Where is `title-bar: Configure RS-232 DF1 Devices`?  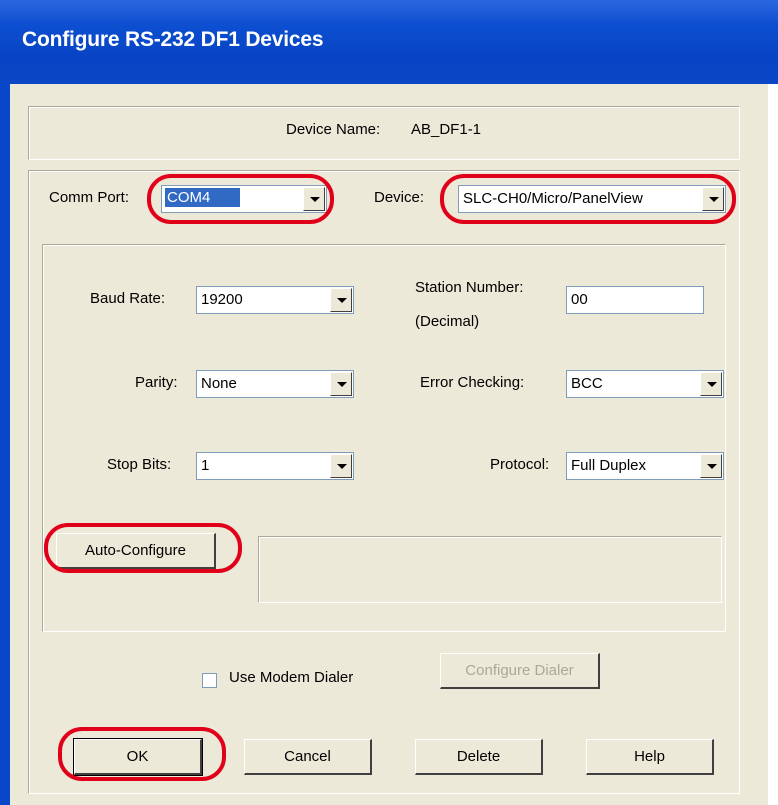
title-bar: Configure RS-232 DF1 Devices is located at coordinates (389, 42).